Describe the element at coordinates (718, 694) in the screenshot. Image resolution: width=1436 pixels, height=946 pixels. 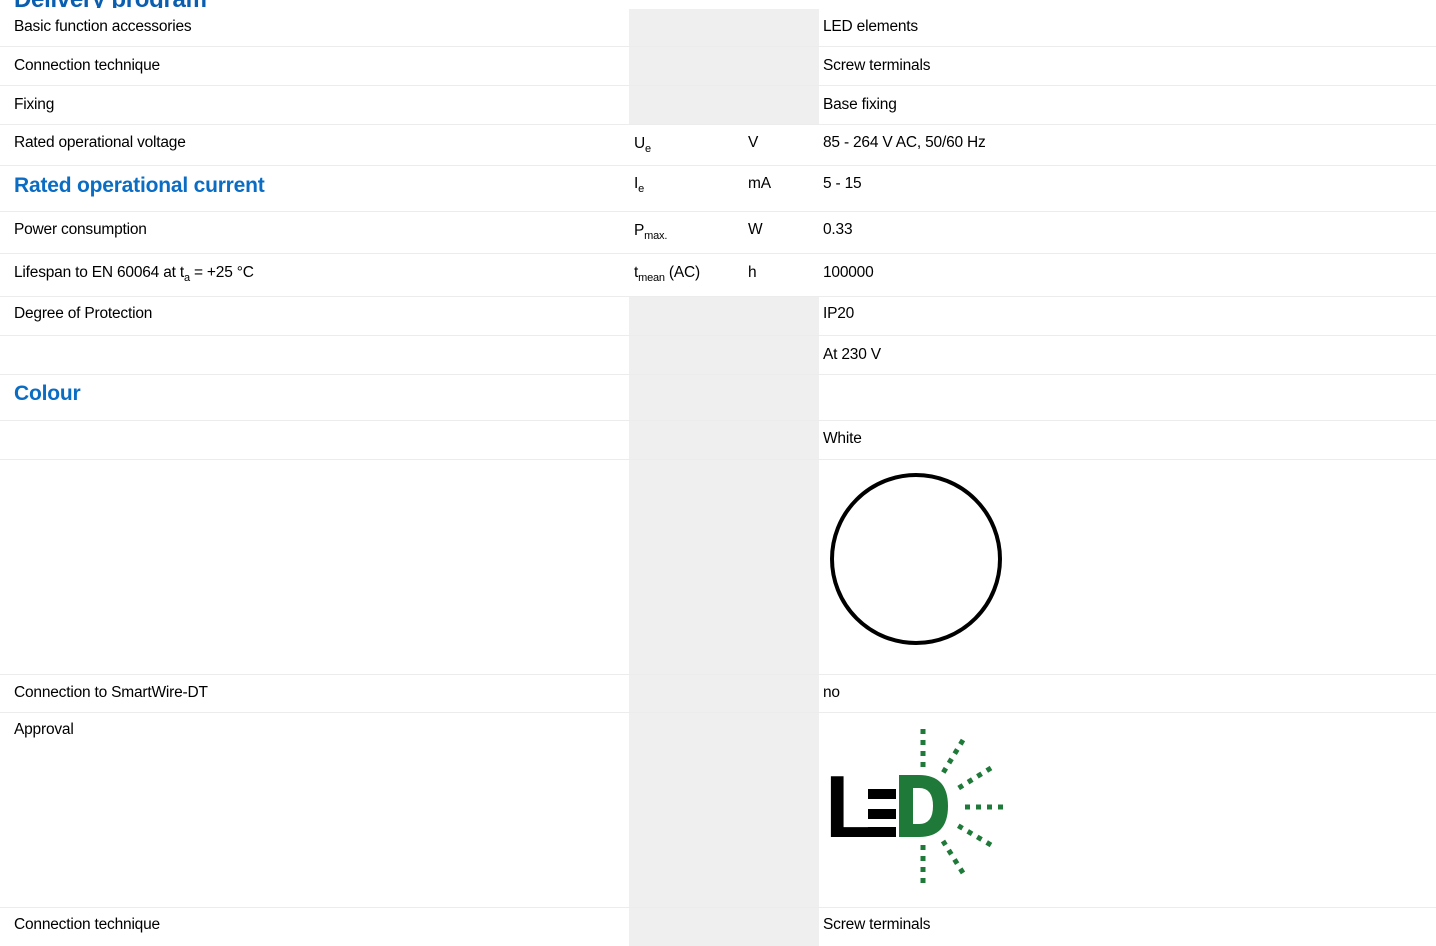
I see `table-row: Connection to SmartWire-DT no` at that location.